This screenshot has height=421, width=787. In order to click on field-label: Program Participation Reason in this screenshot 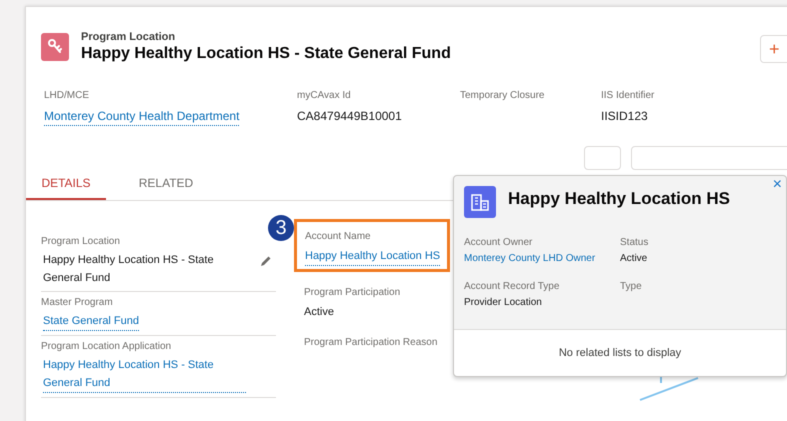, I will do `click(371, 343)`.